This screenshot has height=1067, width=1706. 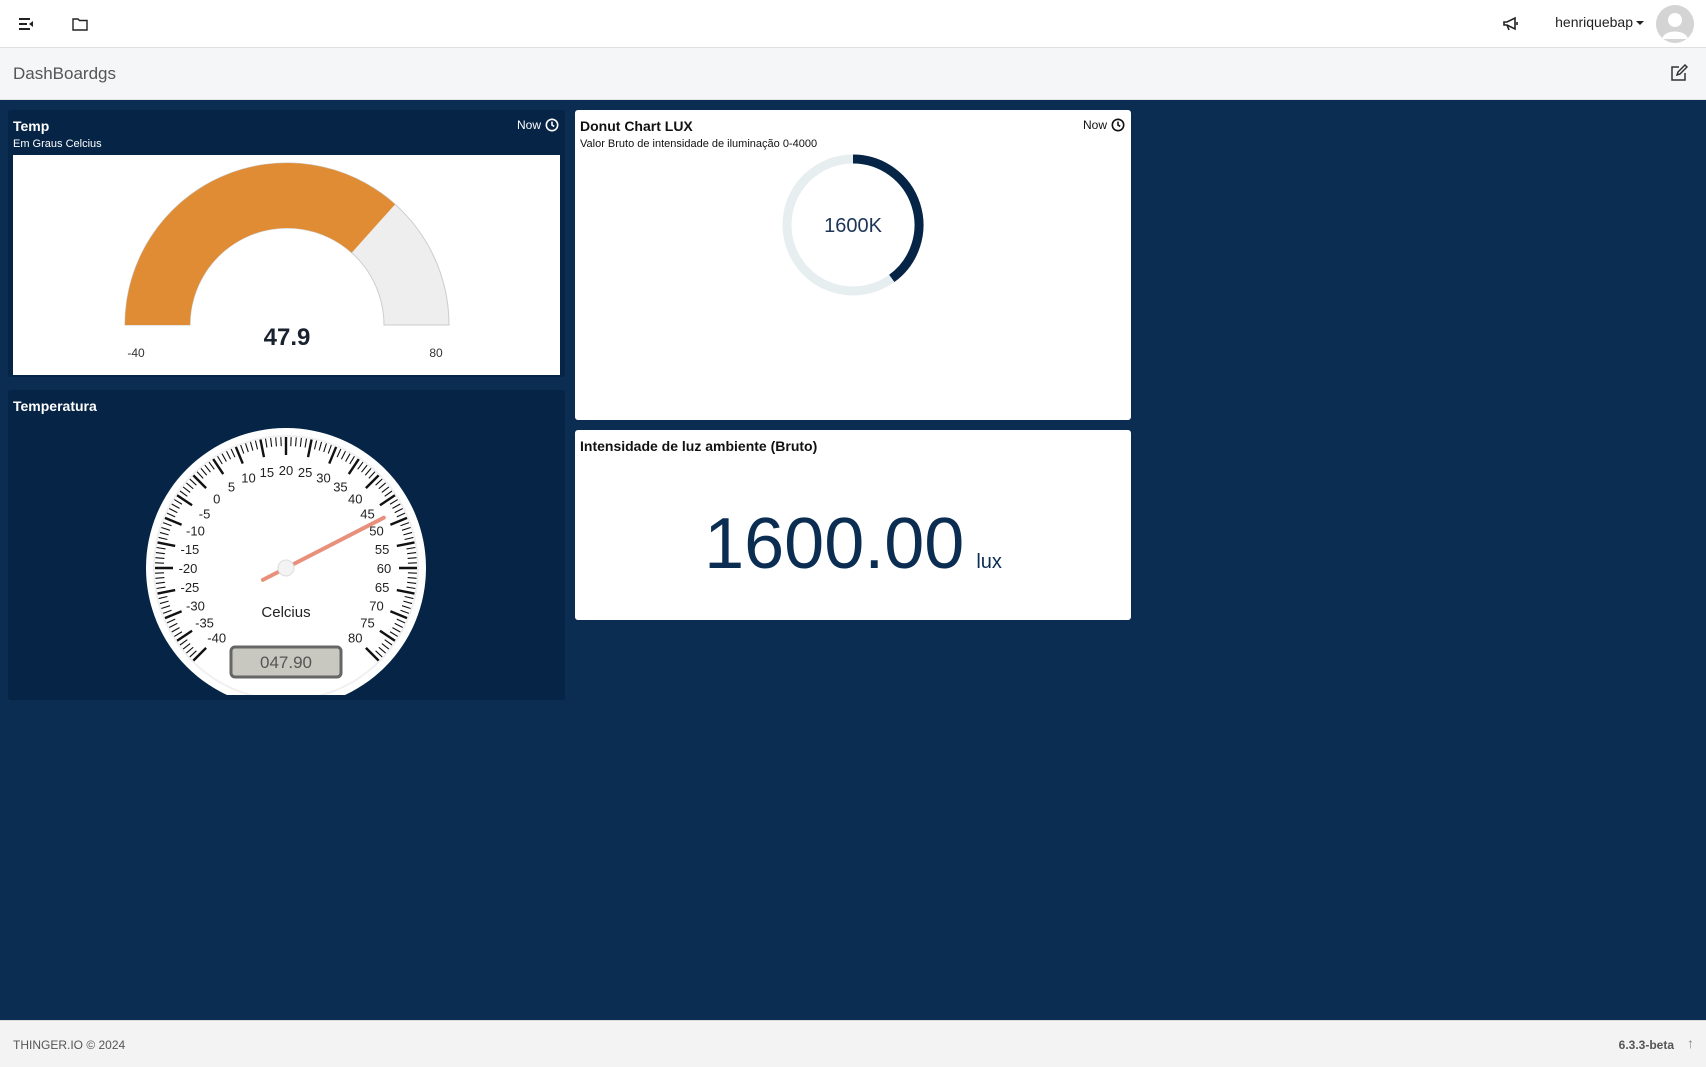 What do you see at coordinates (1646, 1045) in the screenshot?
I see `footer-version: 6.3.3-beta` at bounding box center [1646, 1045].